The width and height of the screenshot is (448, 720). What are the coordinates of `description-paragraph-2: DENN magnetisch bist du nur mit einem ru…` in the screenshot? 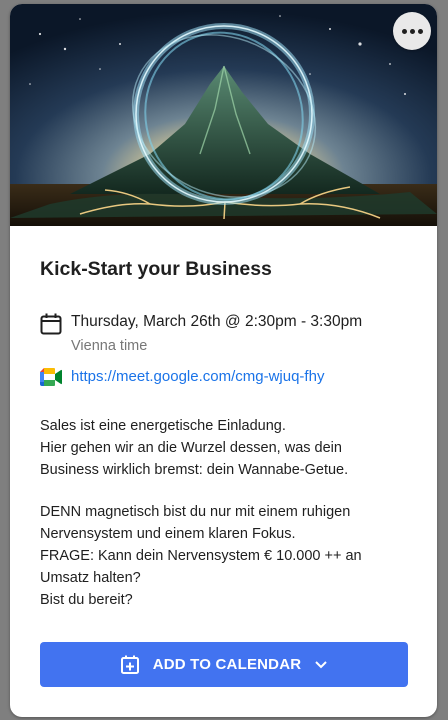 It's located at (201, 556).